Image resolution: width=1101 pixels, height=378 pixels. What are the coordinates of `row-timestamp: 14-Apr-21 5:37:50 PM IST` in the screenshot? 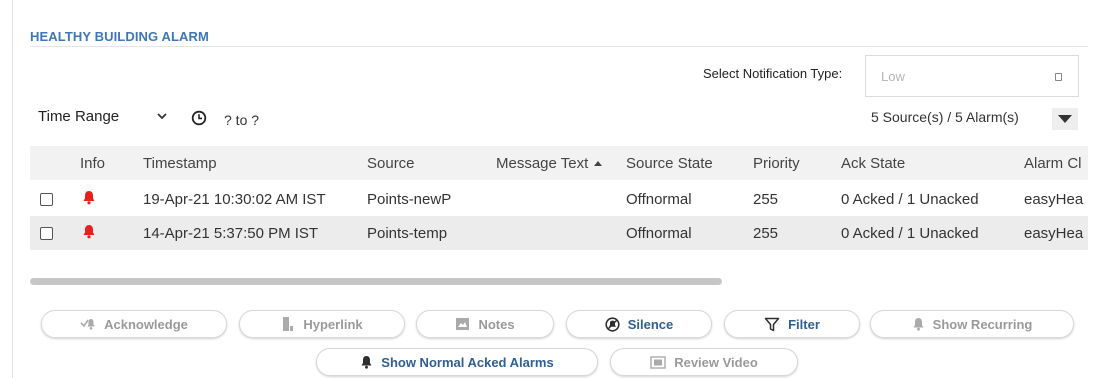 It's located at (231, 233).